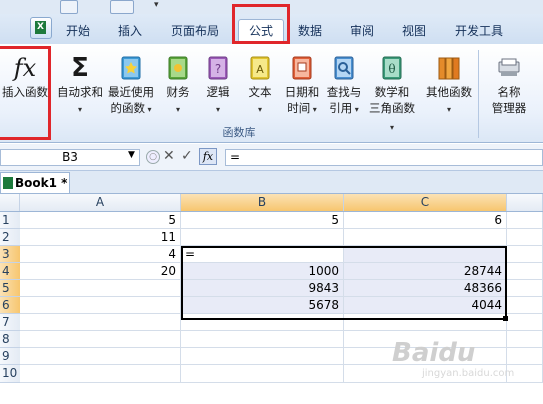 The image size is (543, 404). Describe the element at coordinates (505, 318) in the screenshot. I see `fill-handle` at that location.